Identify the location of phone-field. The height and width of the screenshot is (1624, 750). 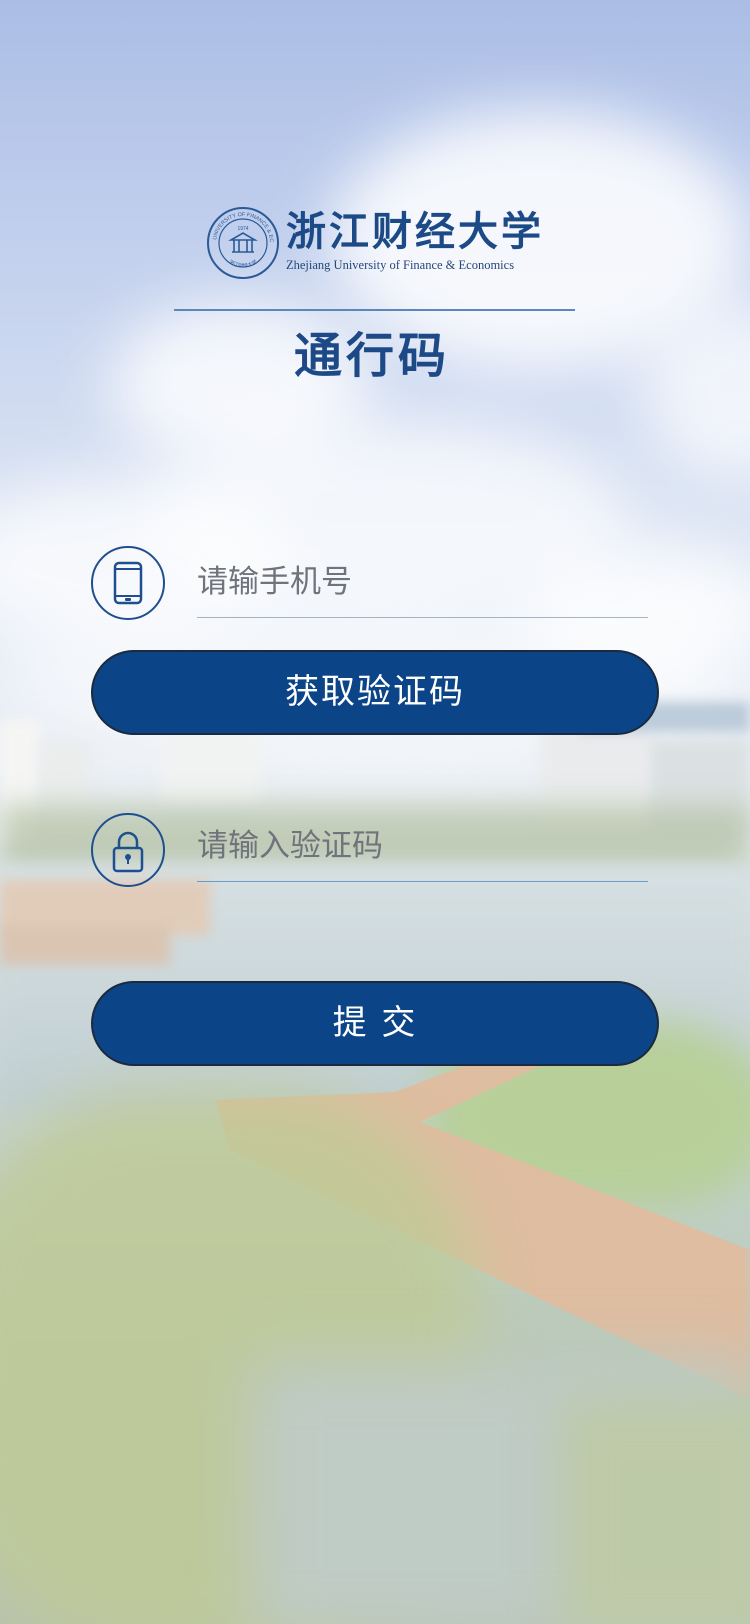
(422, 580).